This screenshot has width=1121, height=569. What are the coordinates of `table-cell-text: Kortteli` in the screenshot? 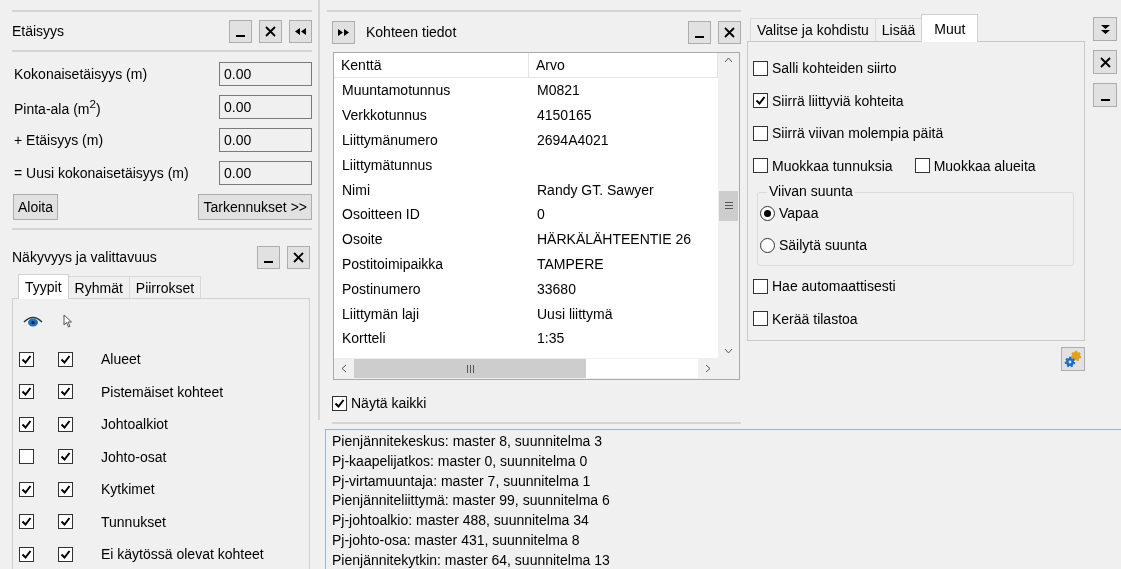 It's located at (364, 338).